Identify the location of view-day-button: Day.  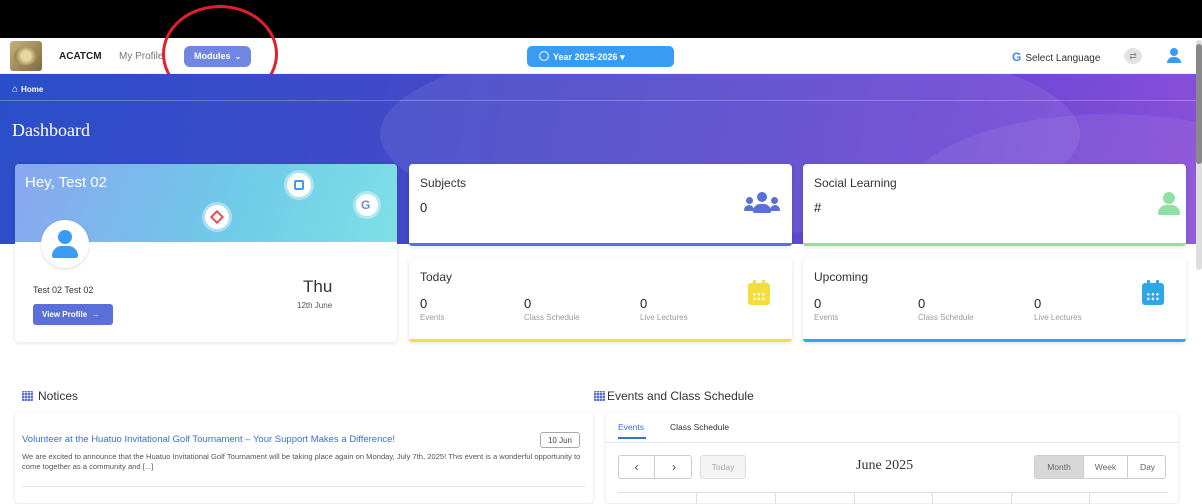
(1146, 467).